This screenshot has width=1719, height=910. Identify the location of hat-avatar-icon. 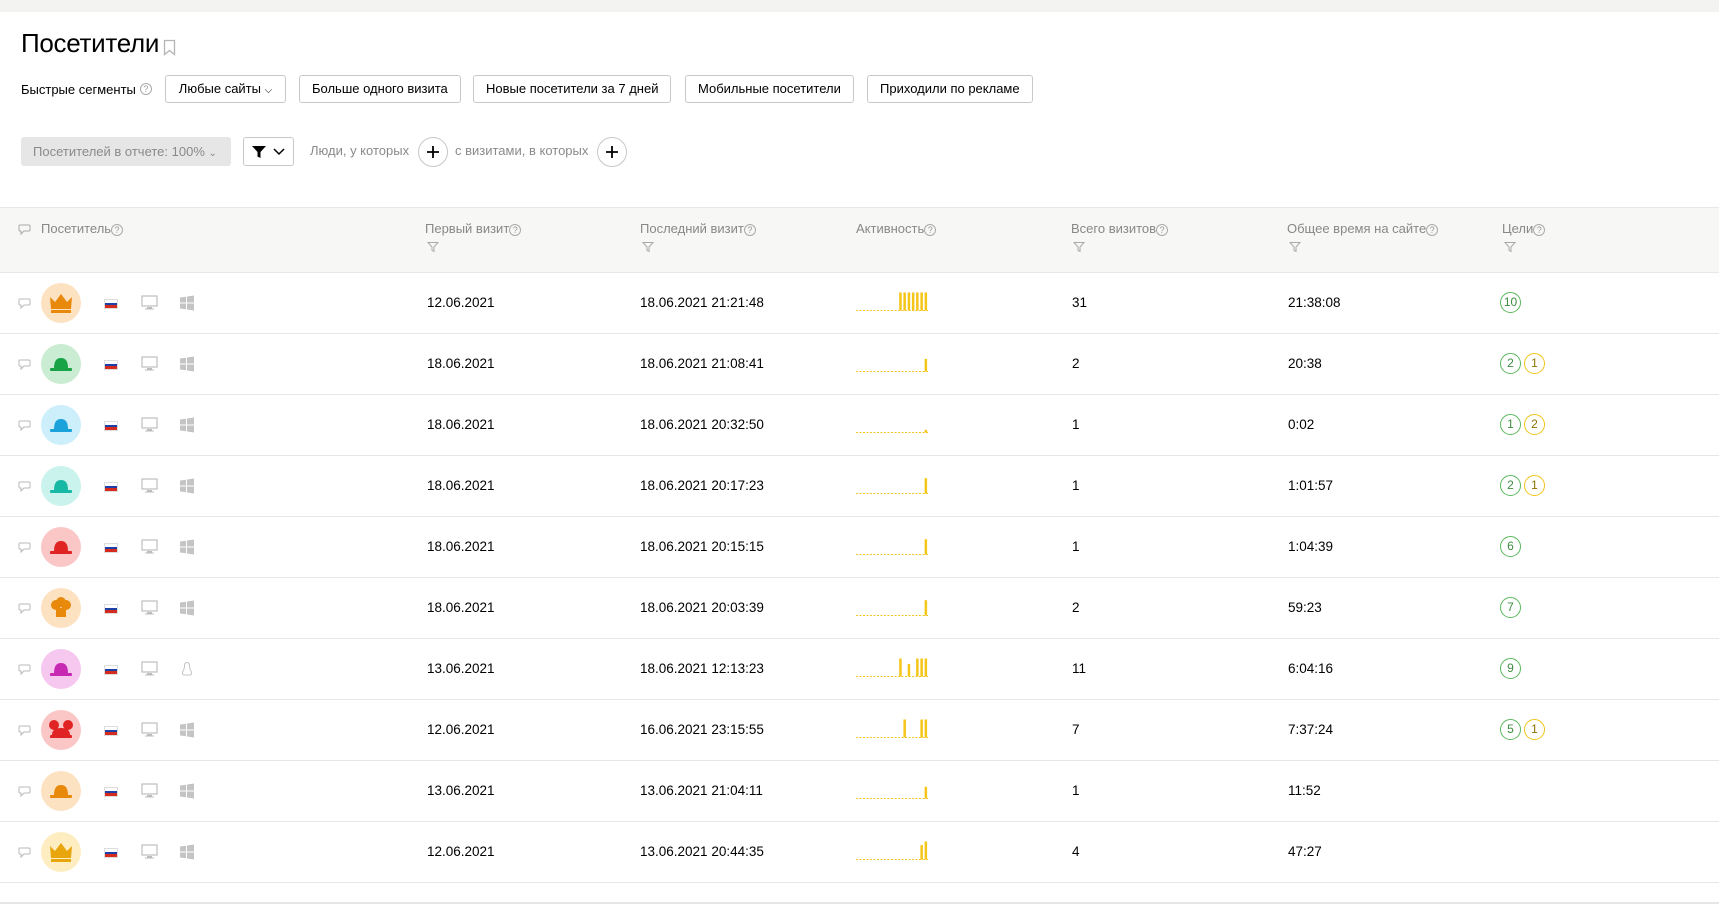
(61, 547).